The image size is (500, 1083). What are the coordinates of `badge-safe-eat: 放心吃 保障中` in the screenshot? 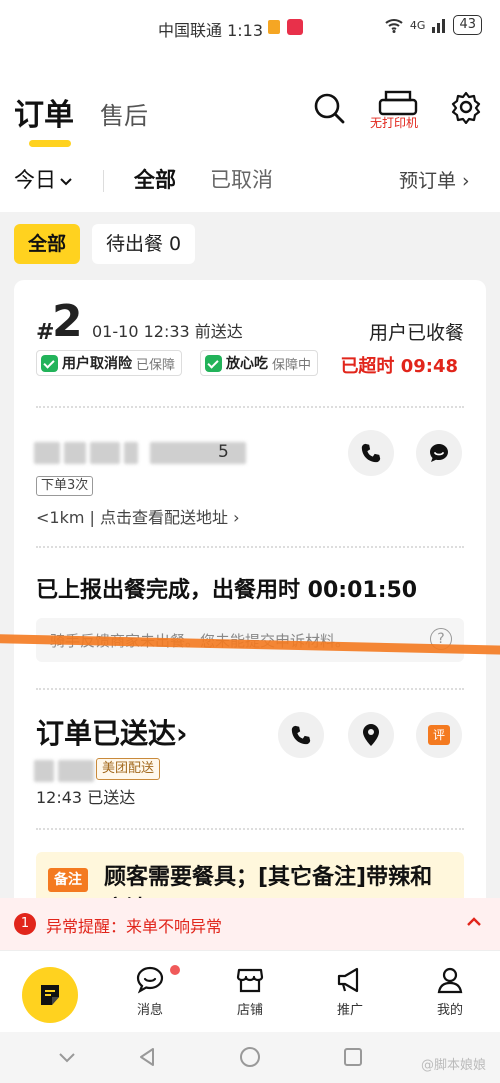 It's located at (259, 363).